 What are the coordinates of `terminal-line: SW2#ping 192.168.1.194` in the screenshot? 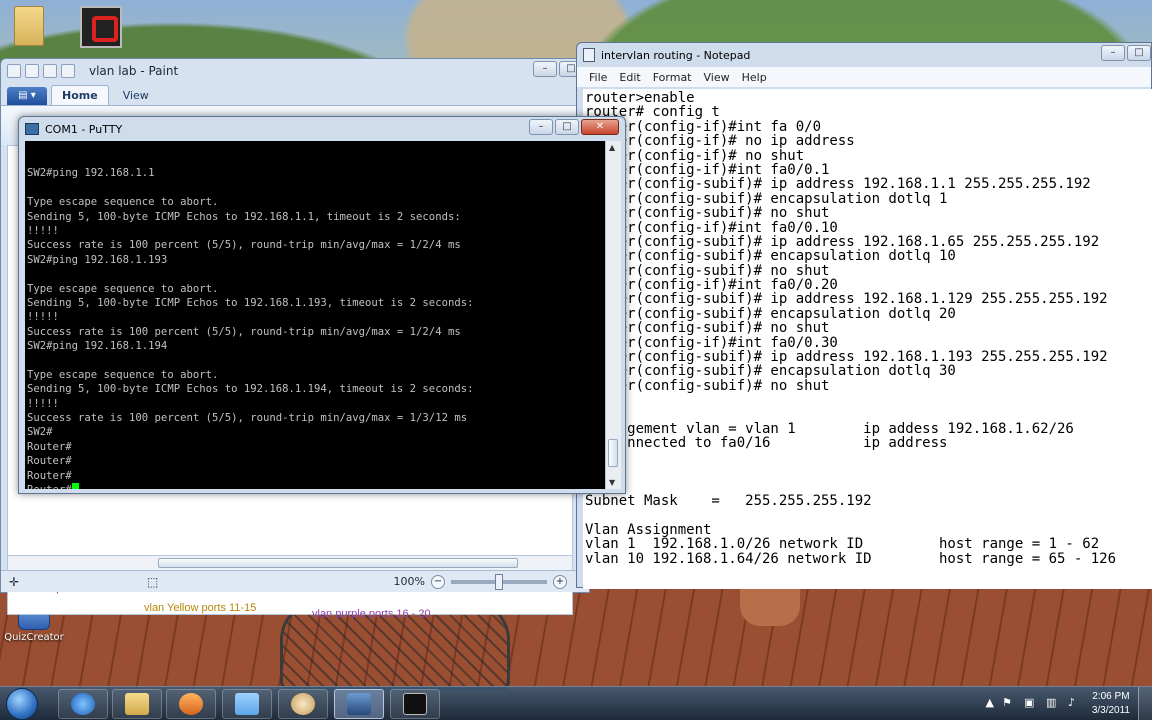 It's located at (97, 346).